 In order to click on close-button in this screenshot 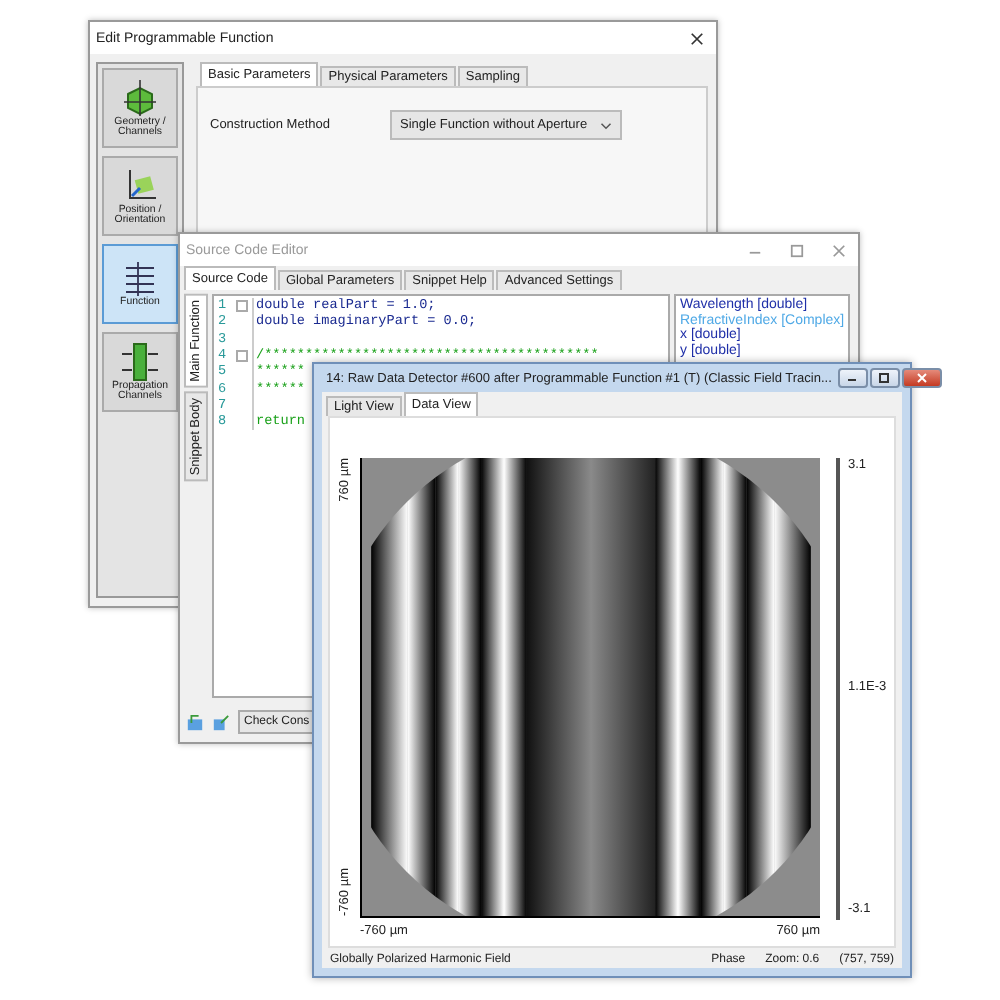, I will do `click(921, 378)`.